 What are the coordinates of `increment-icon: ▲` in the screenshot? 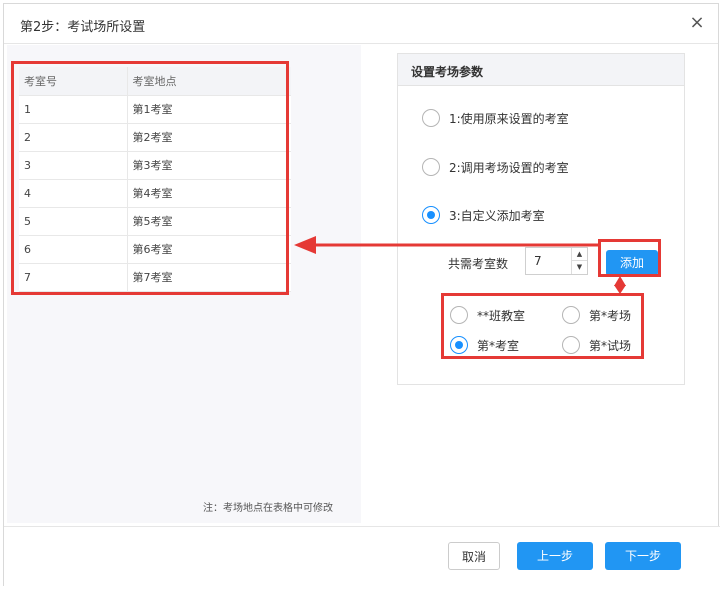 It's located at (579, 254).